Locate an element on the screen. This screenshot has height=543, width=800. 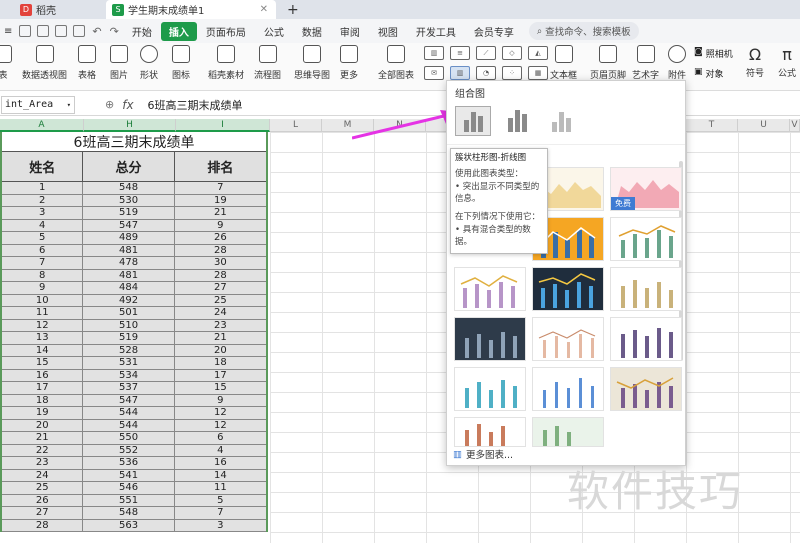
save-icon is located at coordinates (25, 31).